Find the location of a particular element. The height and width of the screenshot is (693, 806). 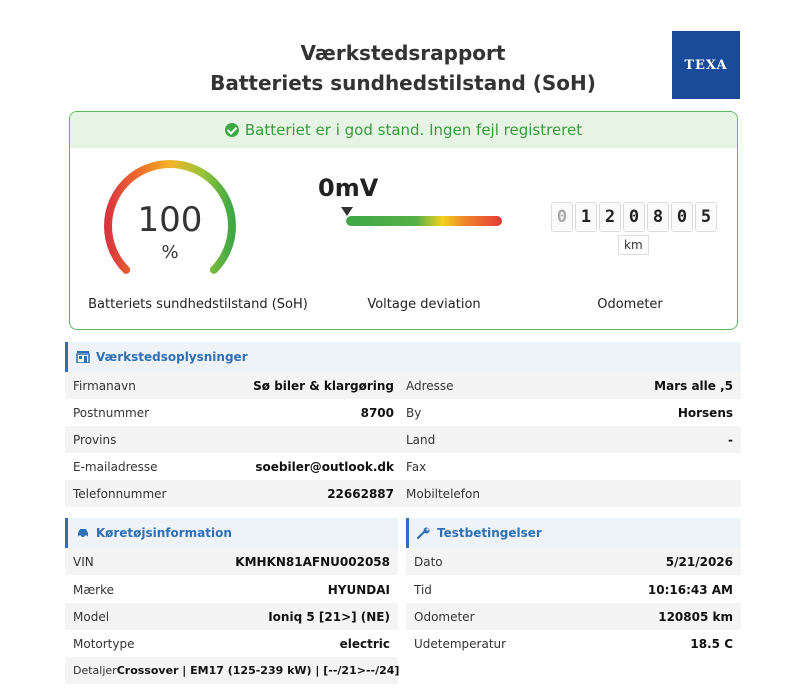

vehicle-row: Mærke HYUNDAI is located at coordinates (231, 589).